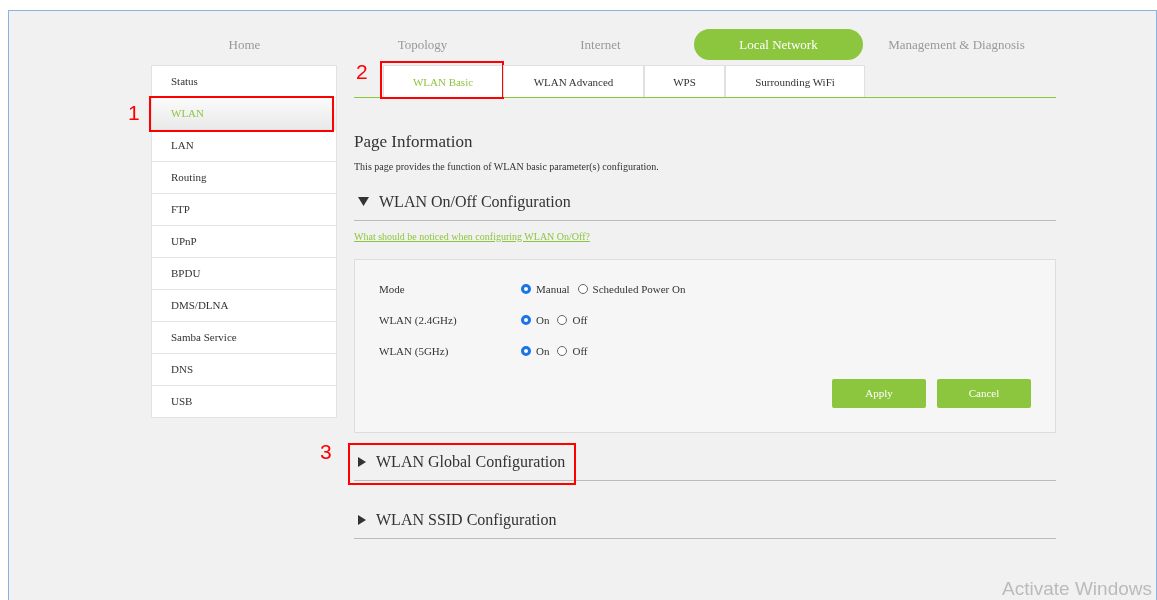 The width and height of the screenshot is (1157, 600). Describe the element at coordinates (244, 338) in the screenshot. I see `sidebar-item: Samba Service` at that location.